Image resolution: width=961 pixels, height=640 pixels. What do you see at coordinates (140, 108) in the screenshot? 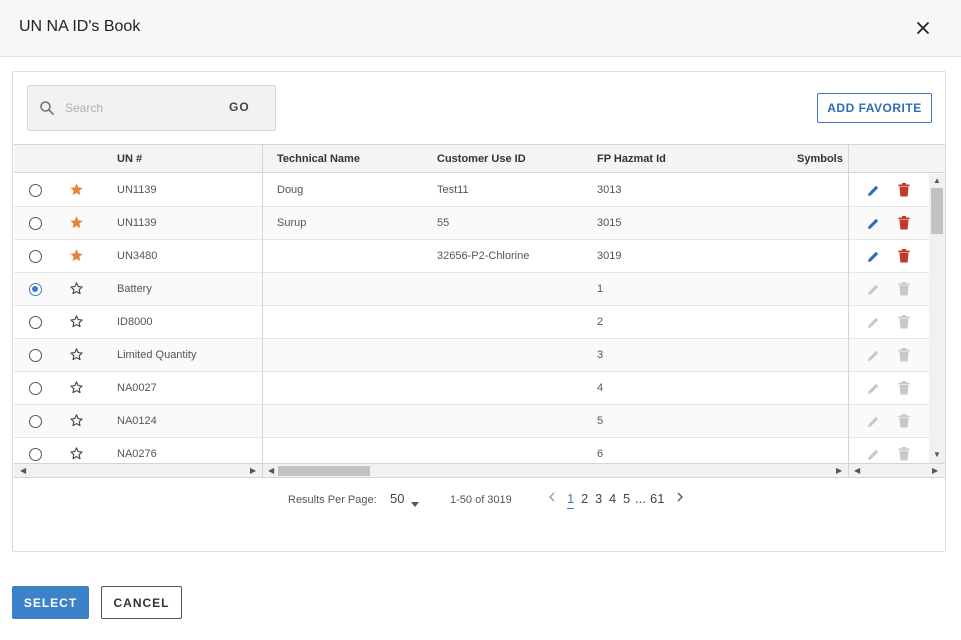
I see `search-input` at bounding box center [140, 108].